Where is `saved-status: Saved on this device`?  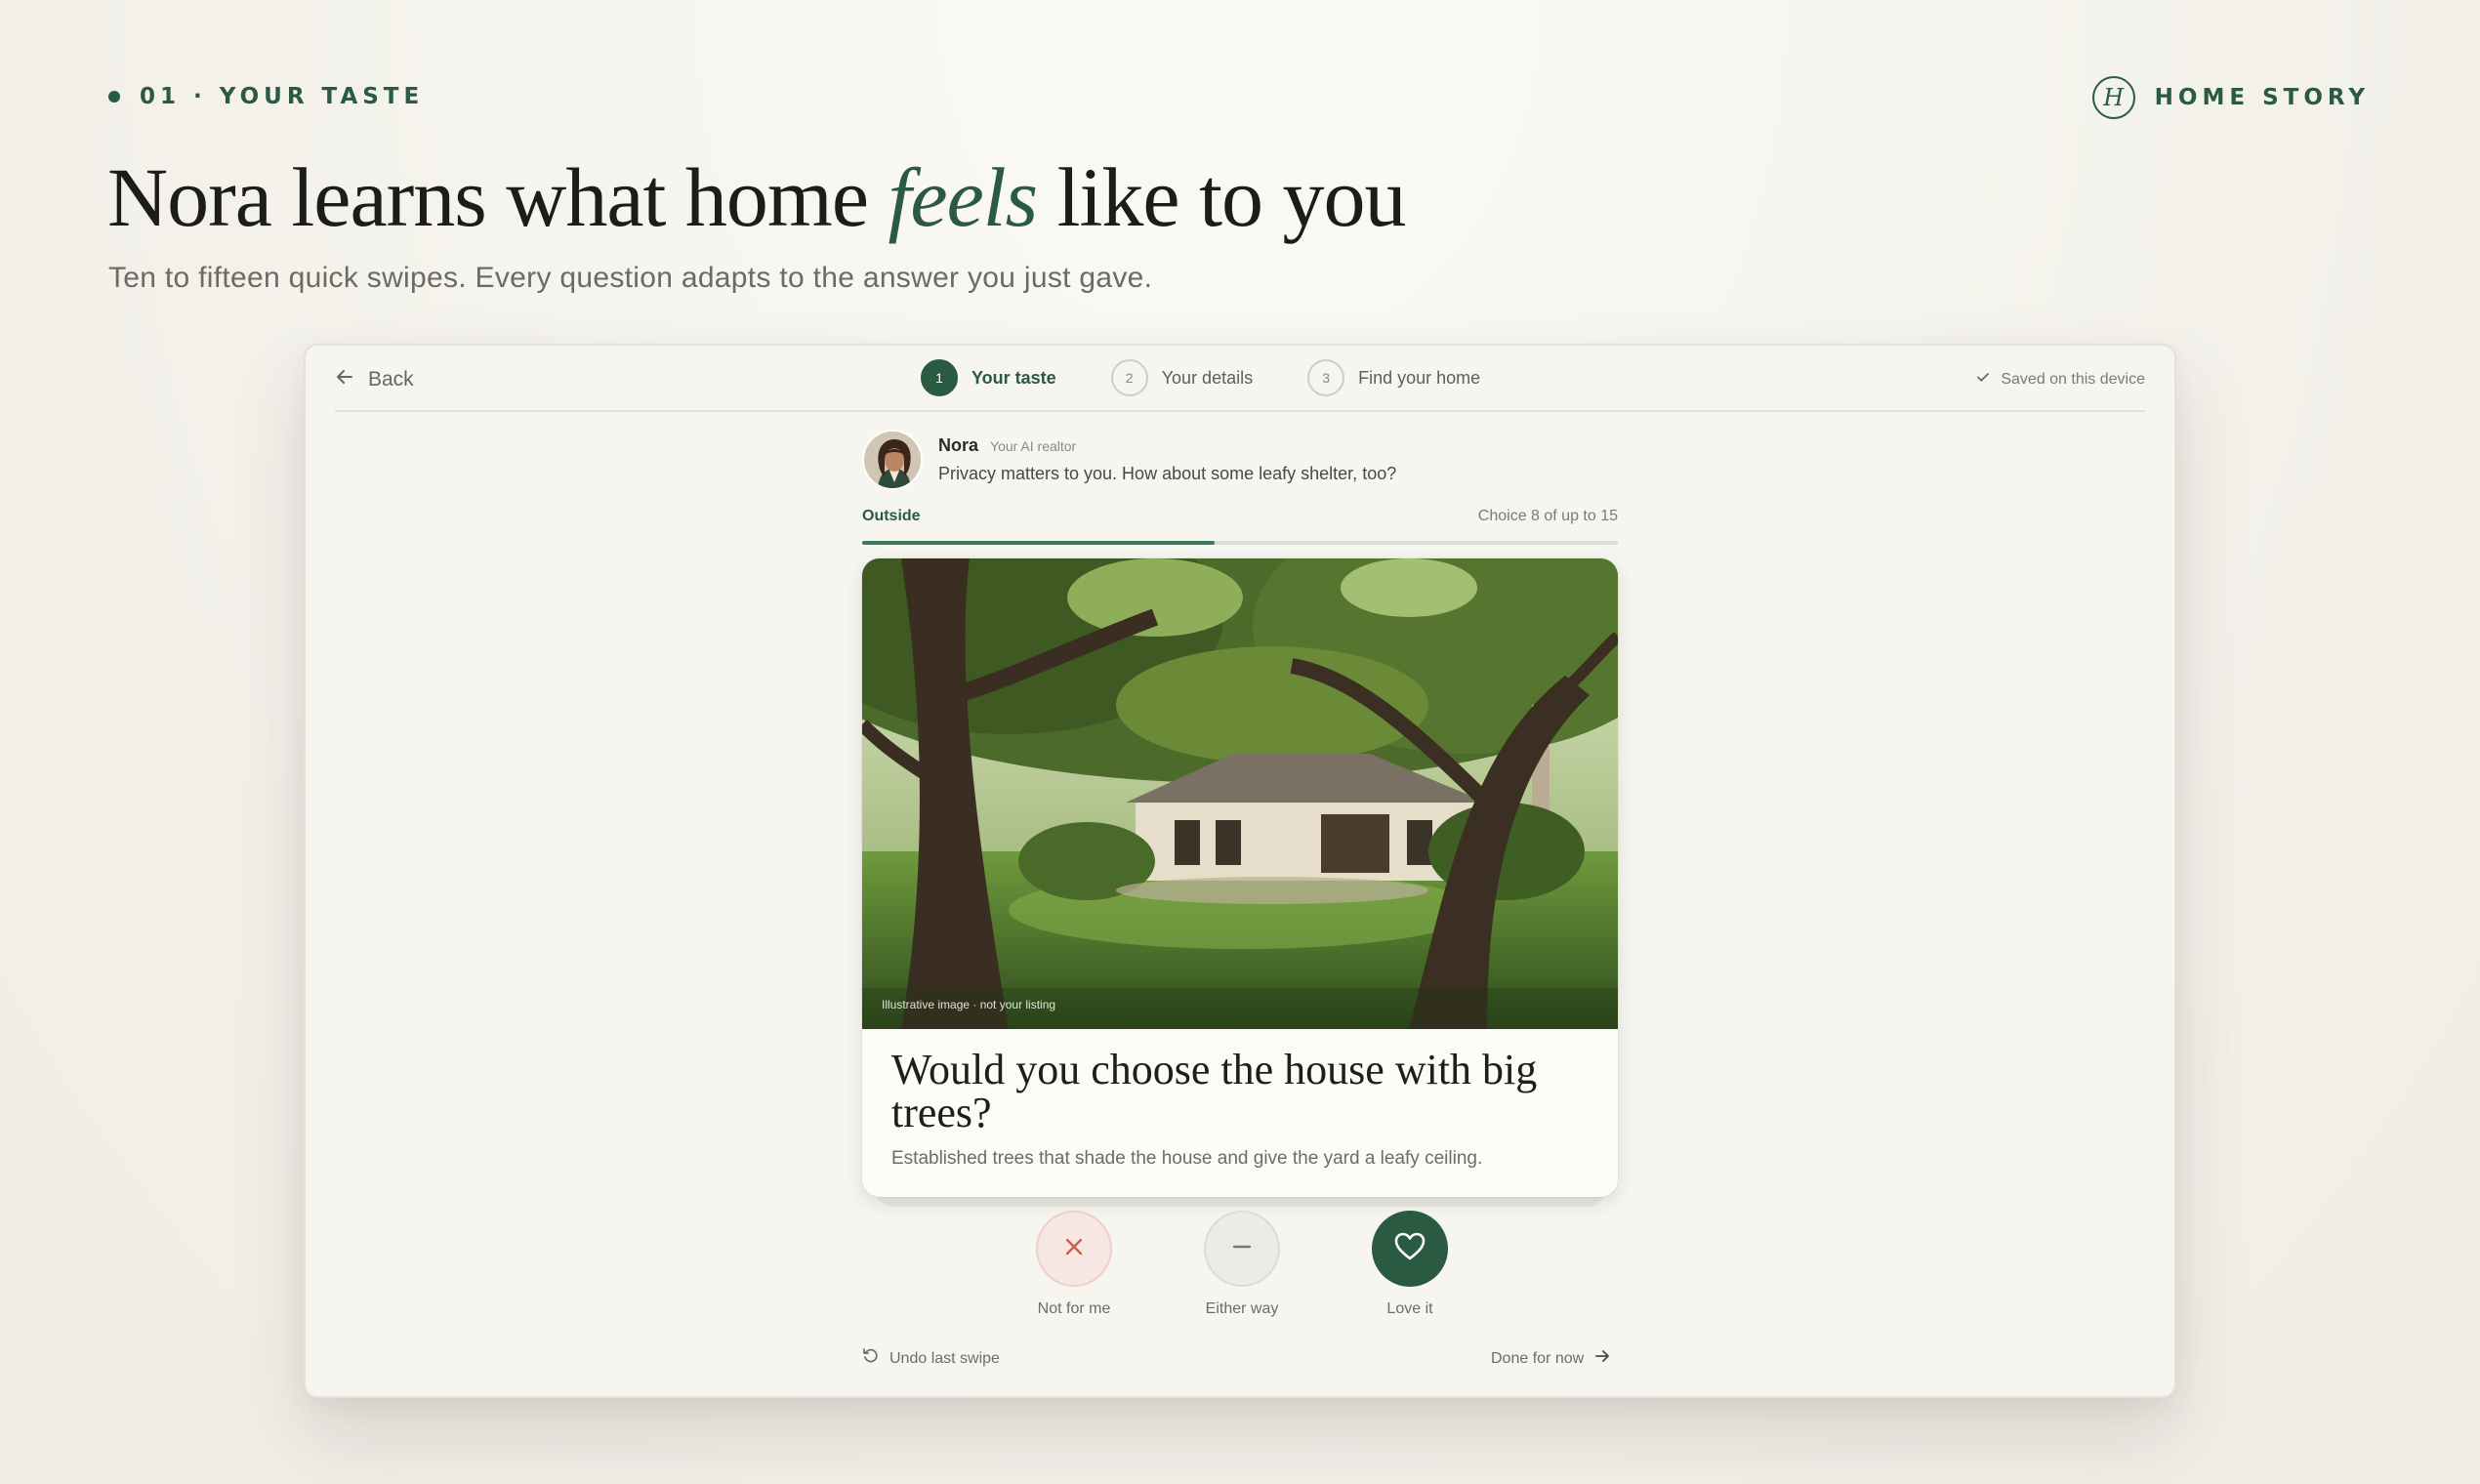
saved-status: Saved on this device is located at coordinates (2060, 380).